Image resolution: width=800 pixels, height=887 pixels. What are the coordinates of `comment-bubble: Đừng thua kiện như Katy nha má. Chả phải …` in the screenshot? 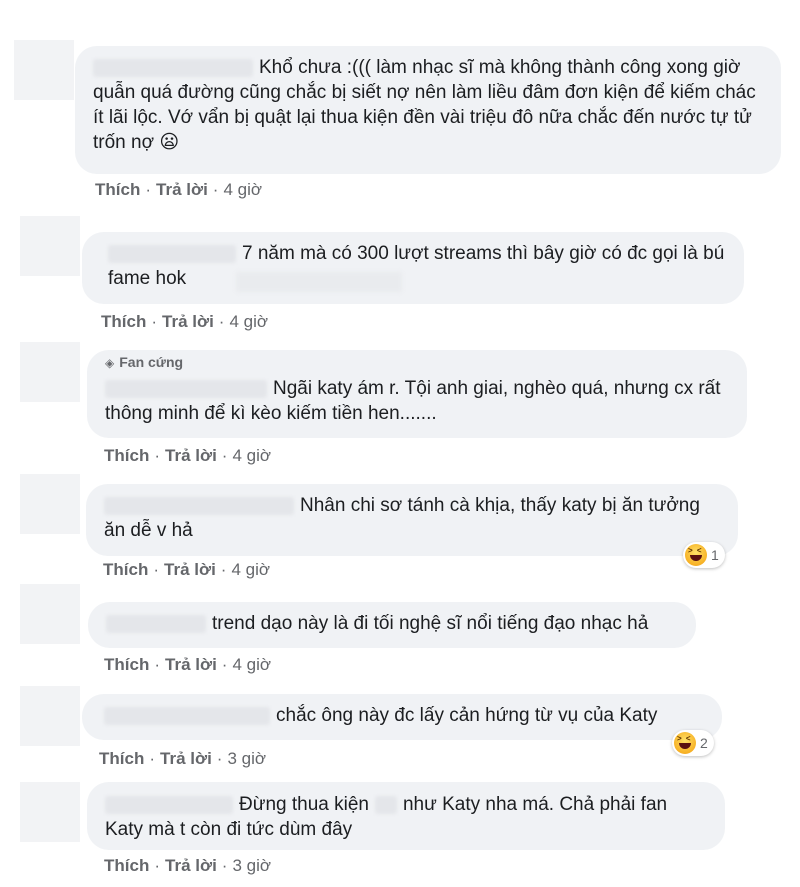 It's located at (406, 816).